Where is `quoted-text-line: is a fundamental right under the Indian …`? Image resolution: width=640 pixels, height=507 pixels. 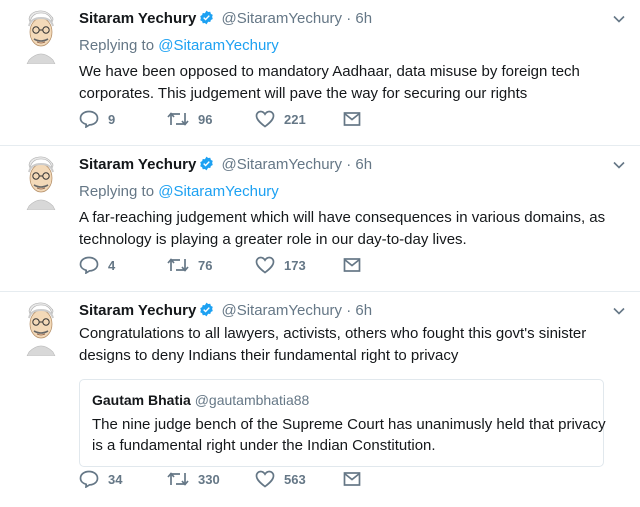
quoted-text-line: is a fundamental right under the Indian … is located at coordinates (264, 445).